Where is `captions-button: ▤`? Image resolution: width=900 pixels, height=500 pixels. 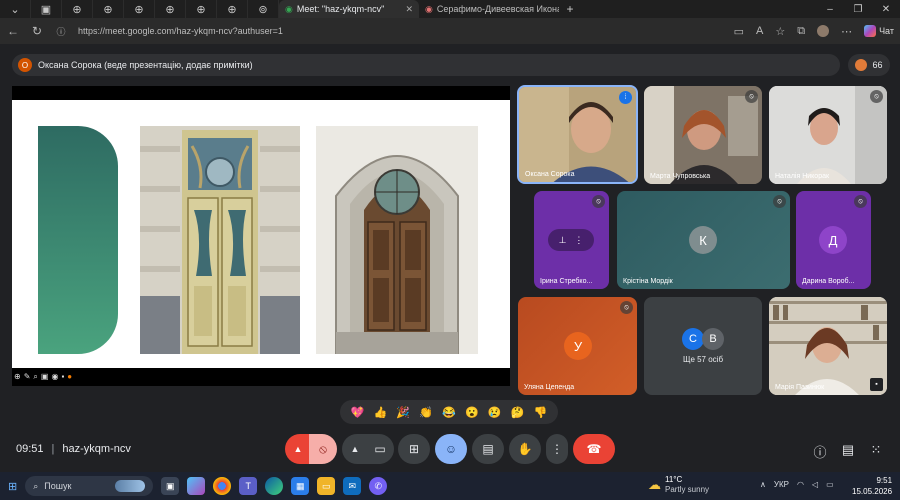 captions-button: ▤ is located at coordinates (488, 449).